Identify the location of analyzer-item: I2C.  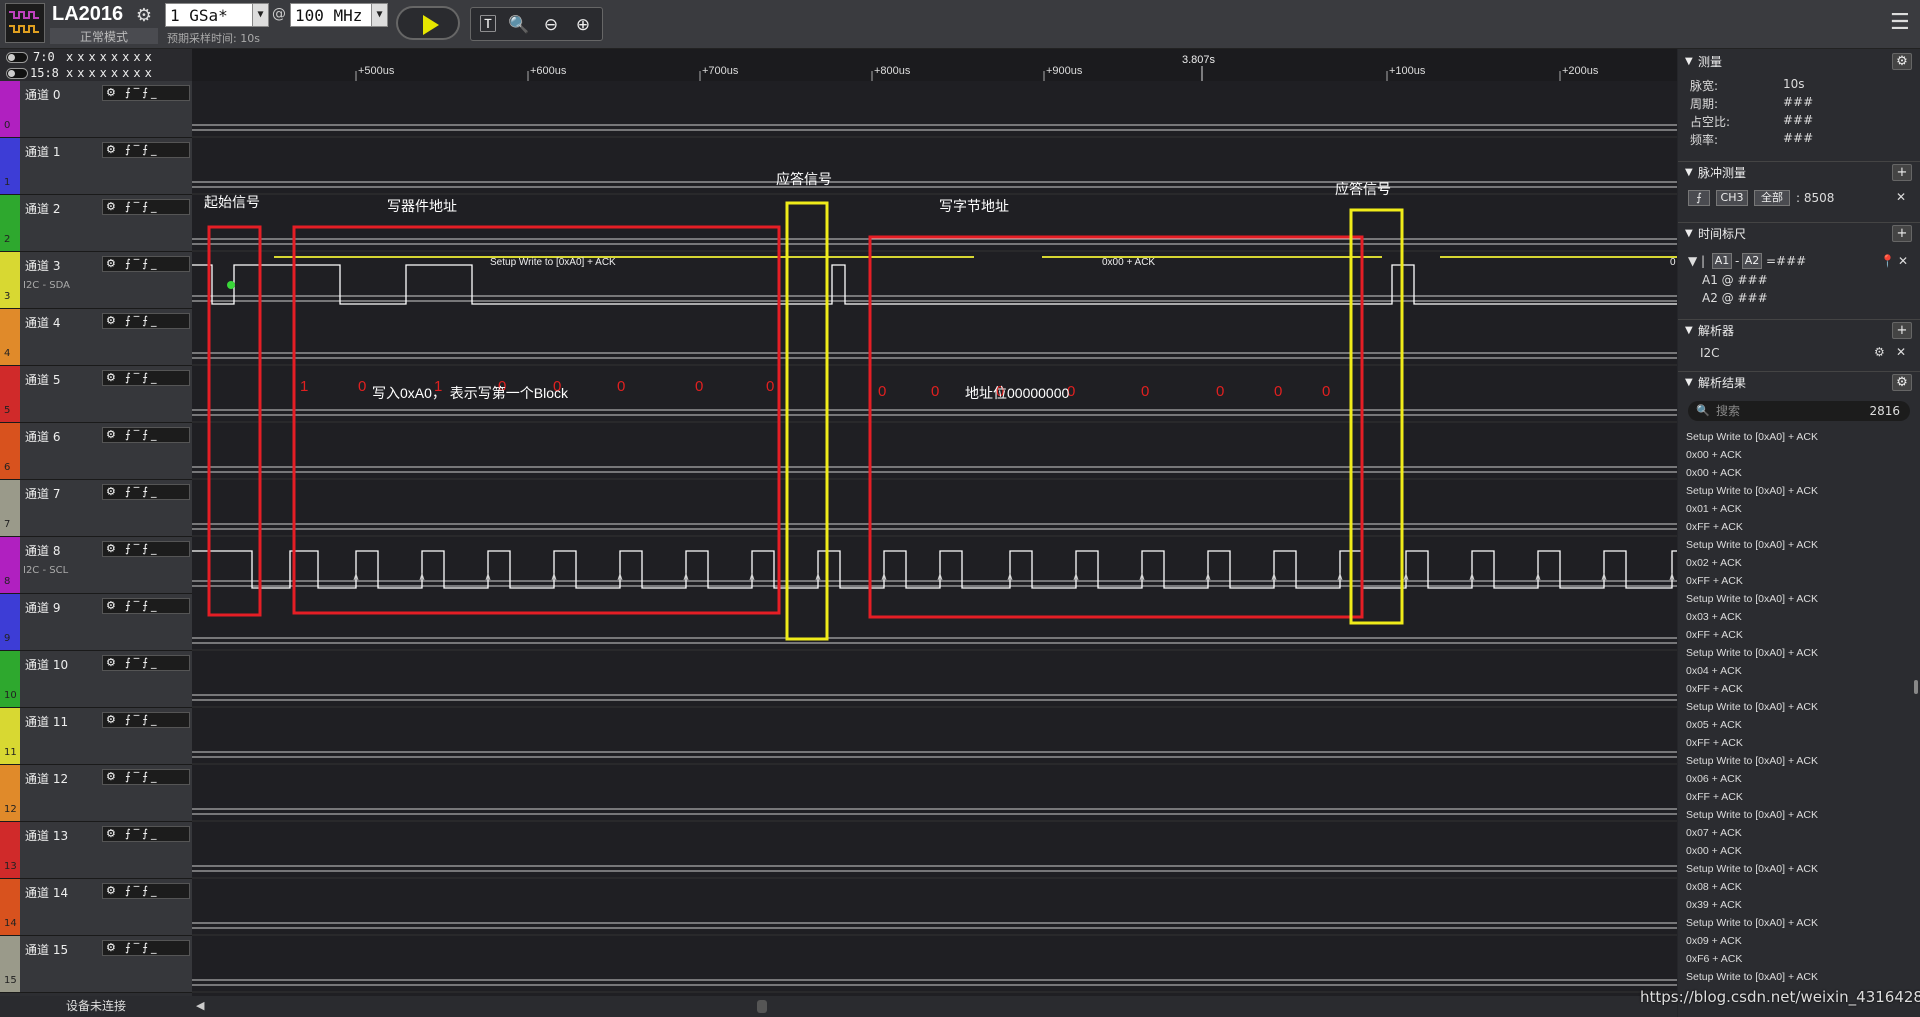
(1710, 353).